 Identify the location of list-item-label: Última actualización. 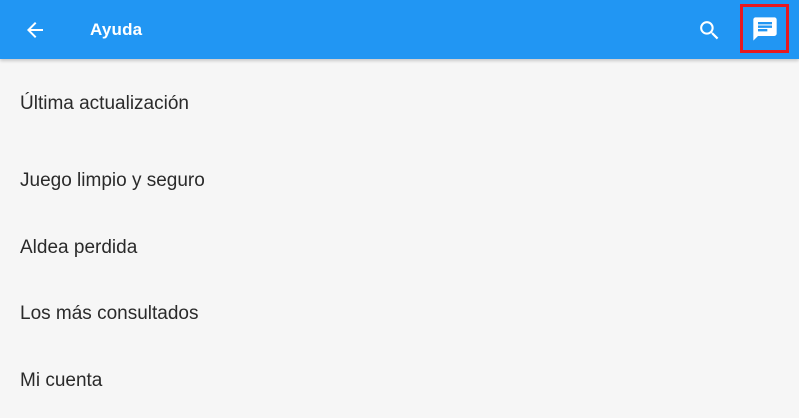
(104, 103).